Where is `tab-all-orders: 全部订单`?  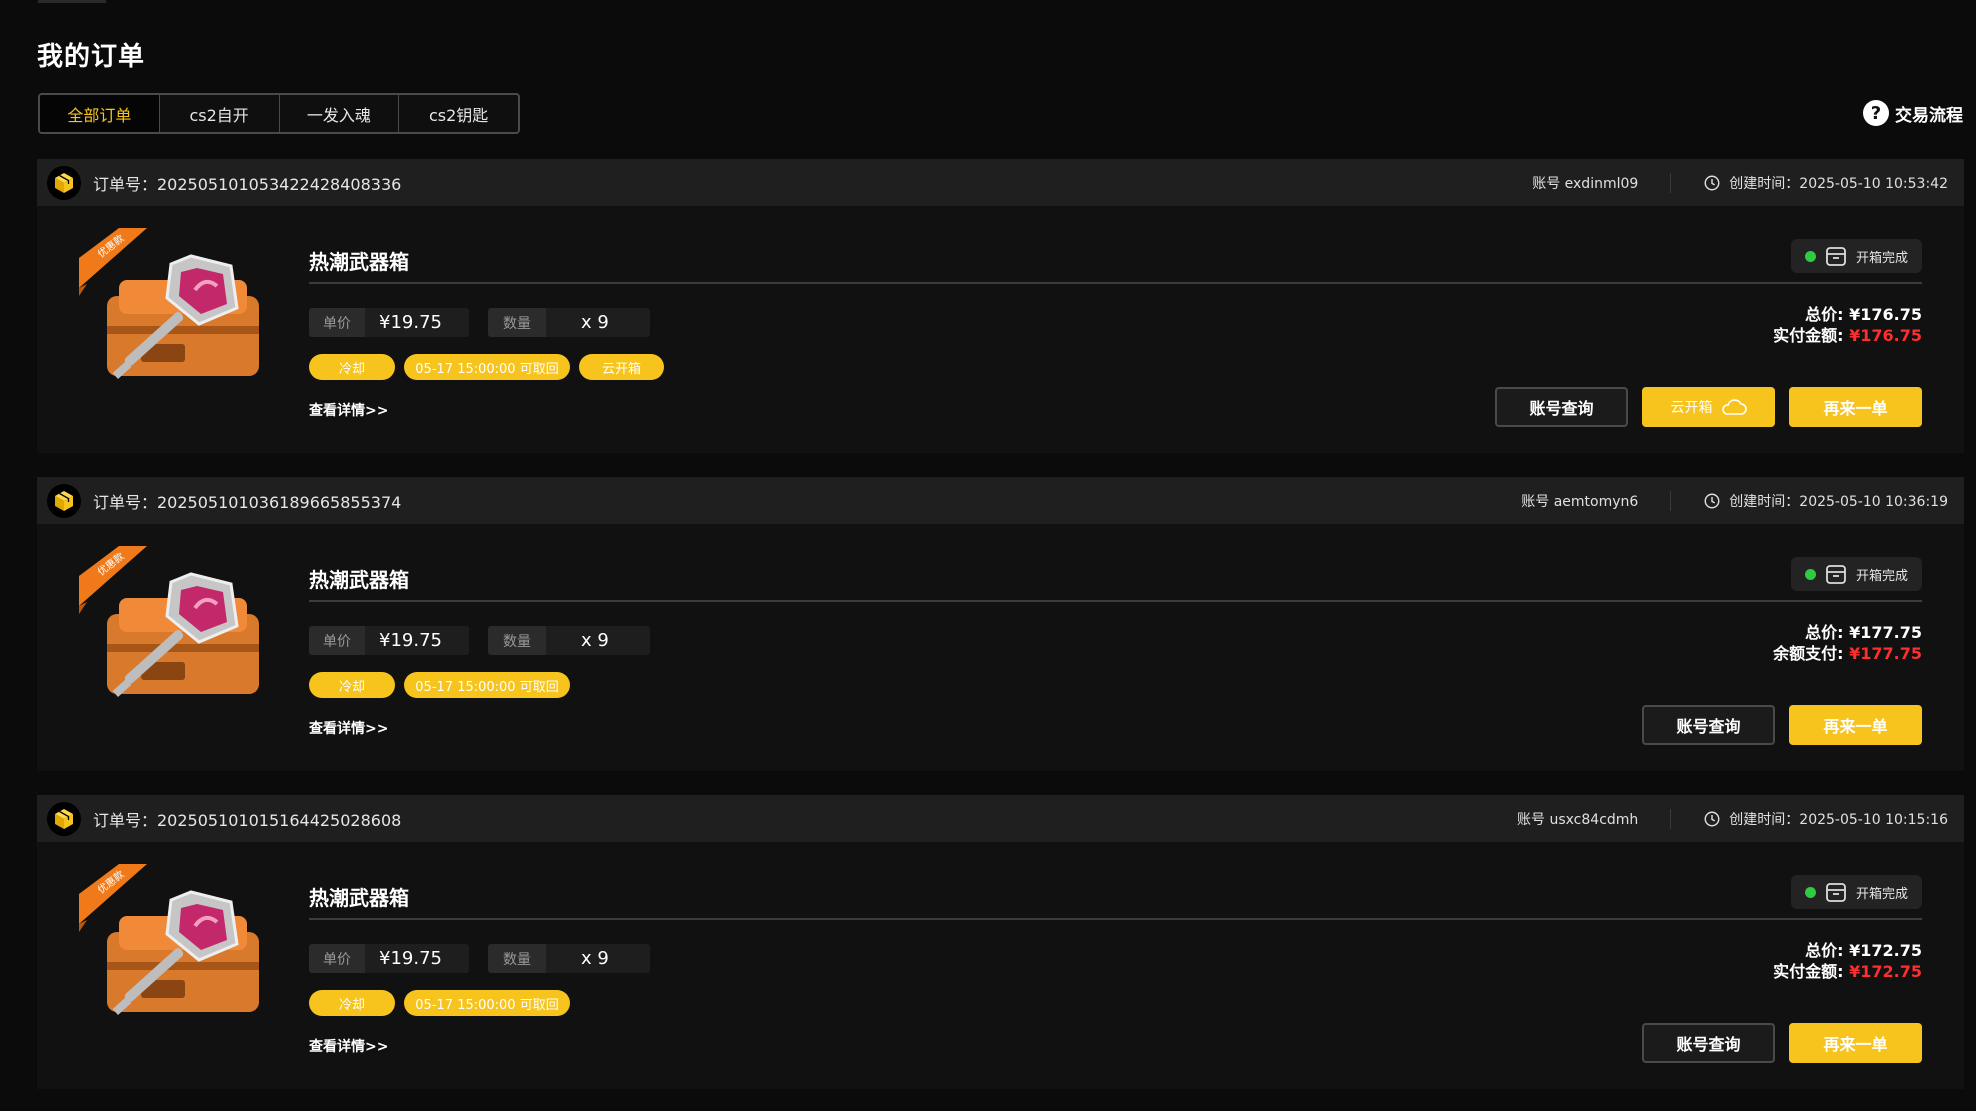 tab-all-orders: 全部订单 is located at coordinates (100, 113).